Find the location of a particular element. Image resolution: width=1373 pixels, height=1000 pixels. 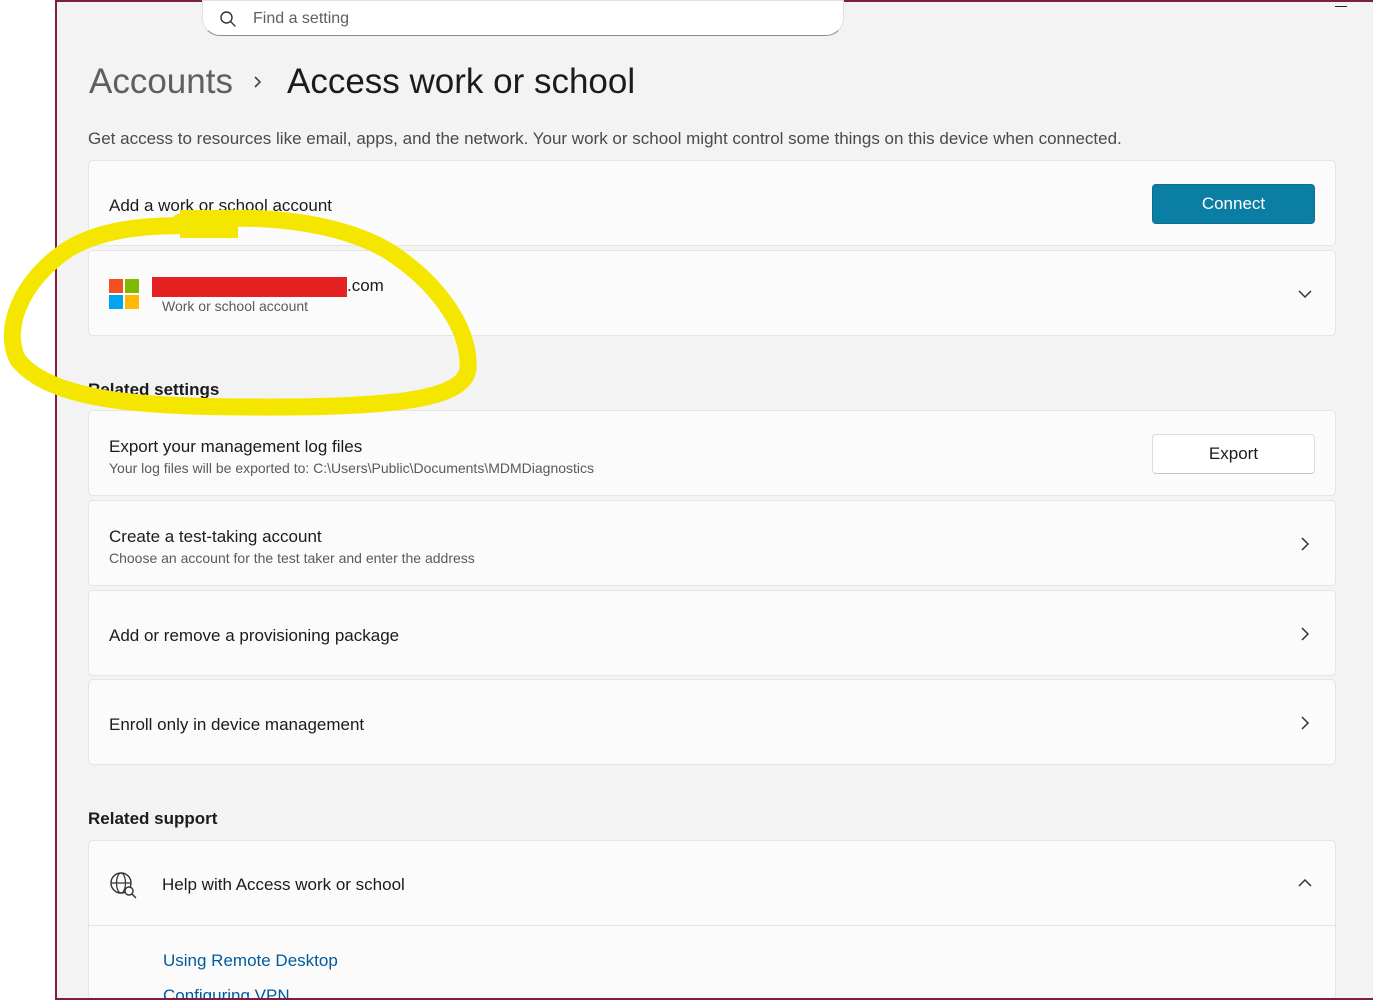

enroll-title: Enroll only in device management is located at coordinates (237, 724).